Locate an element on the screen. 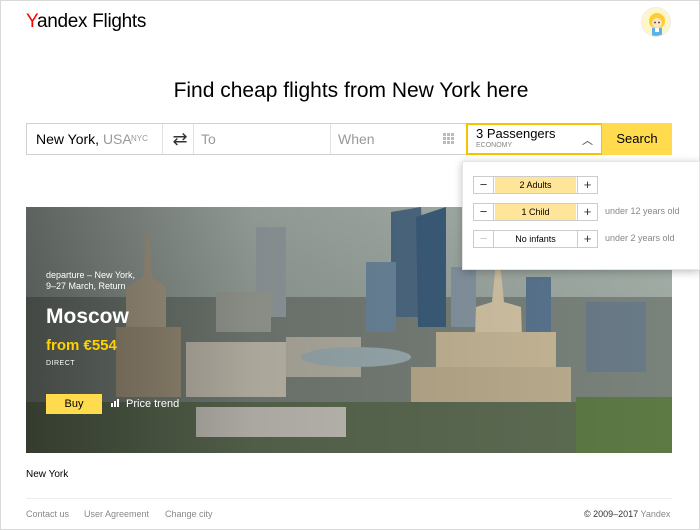  yandex-flights-logo: Yandex Flights is located at coordinates (86, 22).